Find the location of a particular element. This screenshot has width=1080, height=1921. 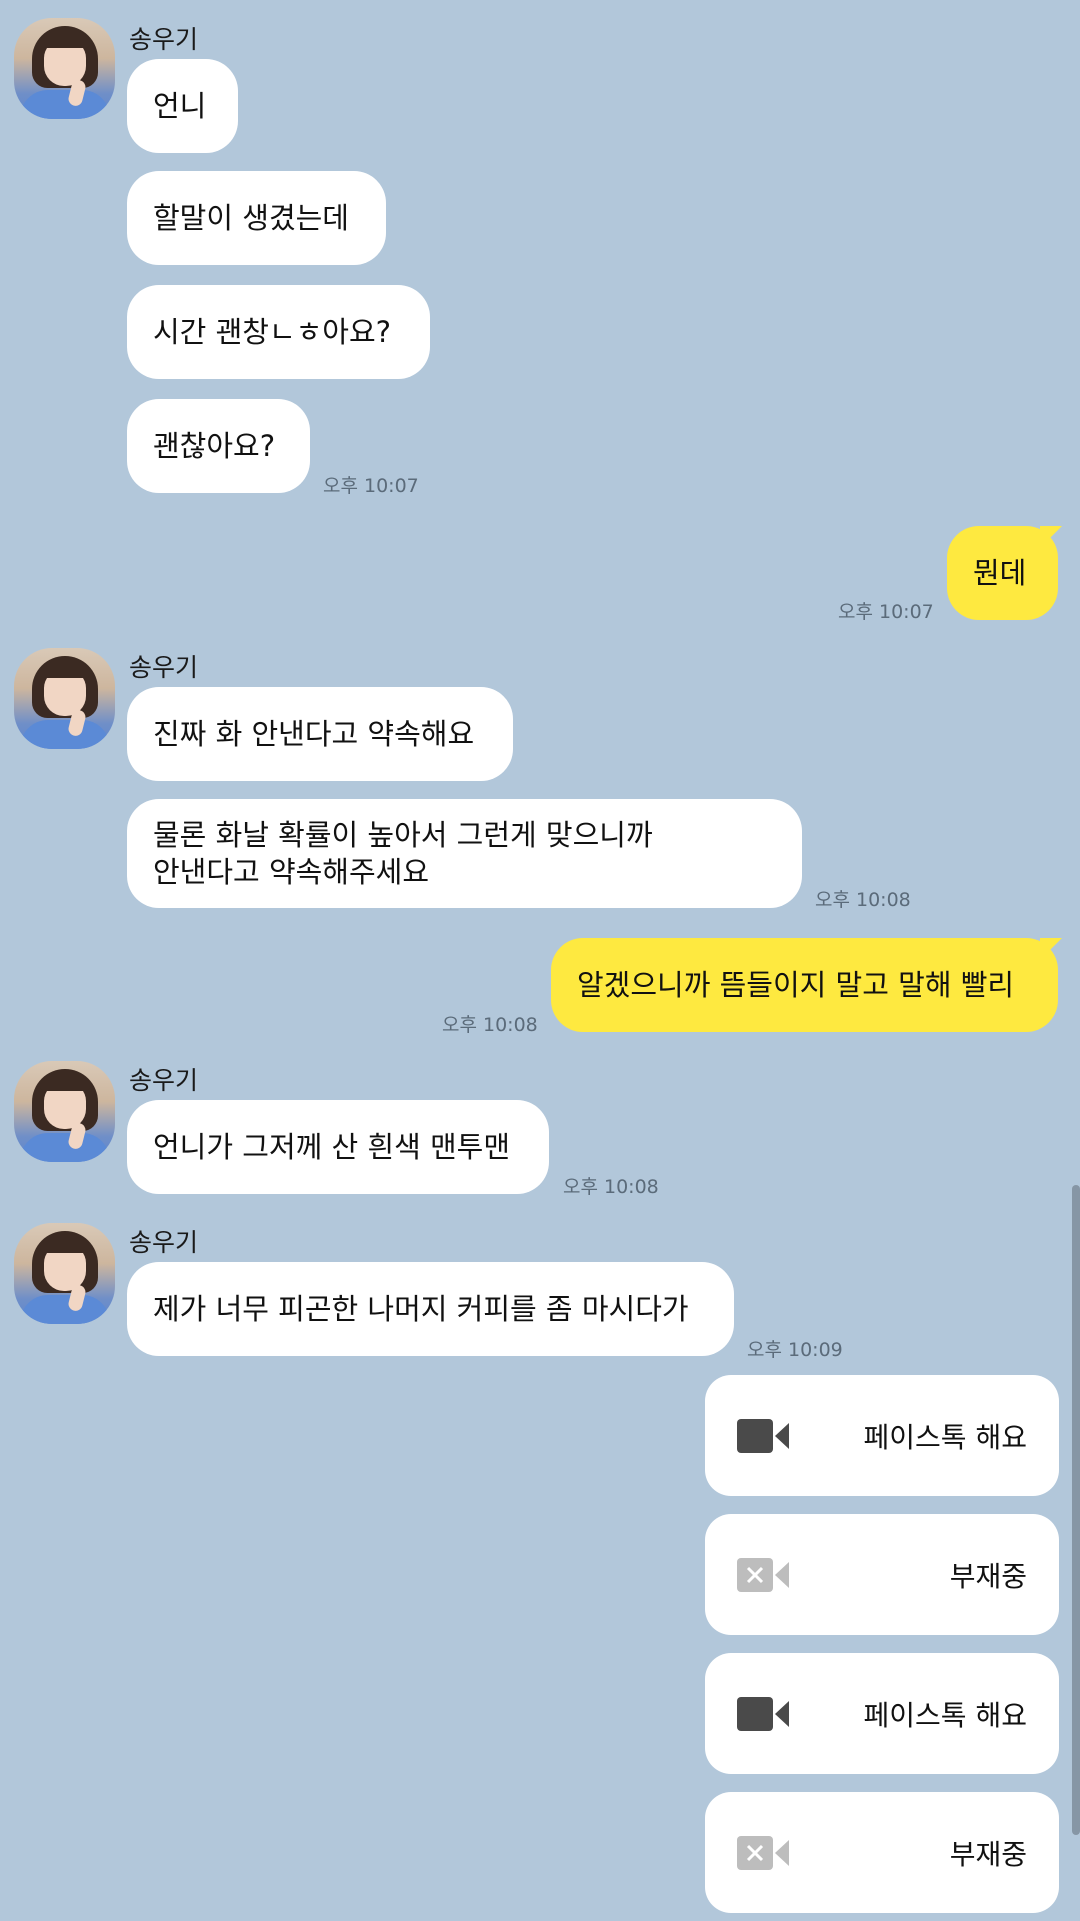

message-line: 물론 화날 확률이 높아서 그런게 맞으니까 is located at coordinates (403, 834).